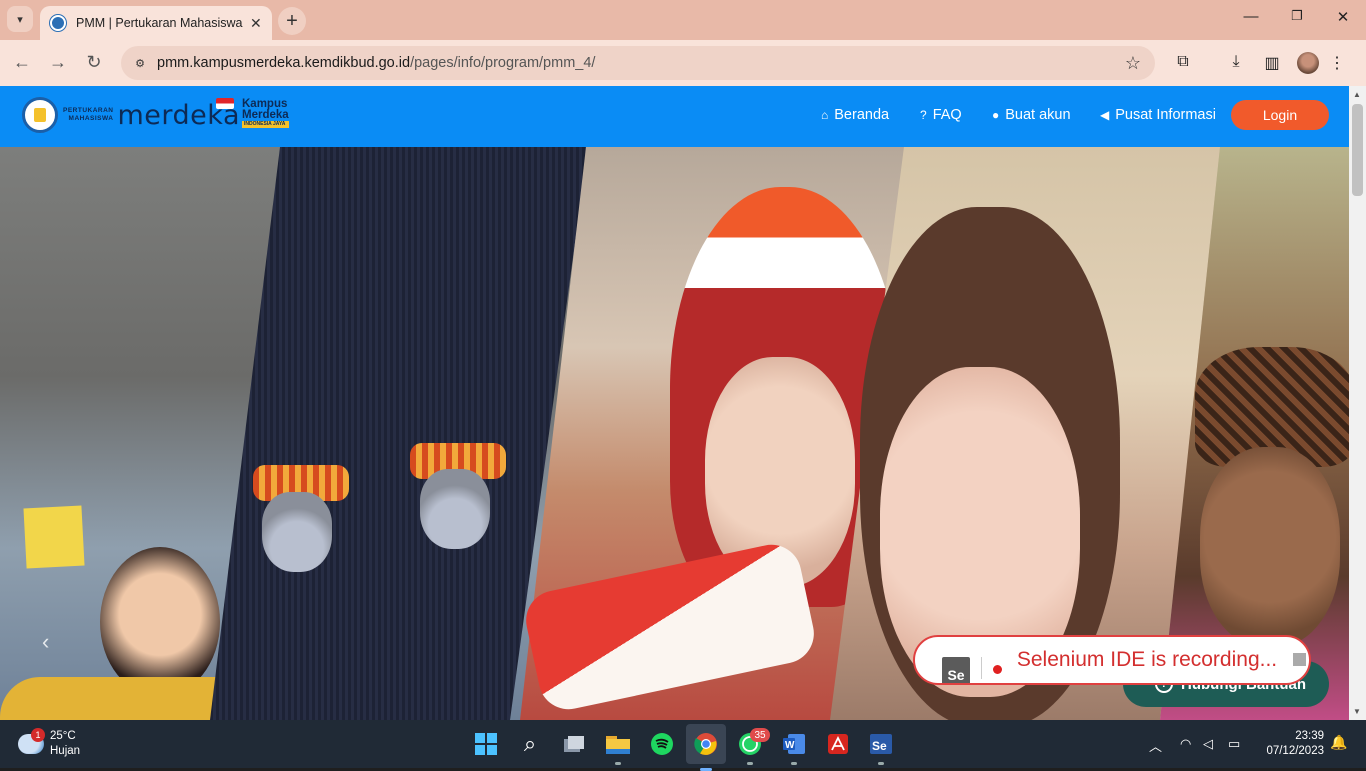 The height and width of the screenshot is (771, 1366). Describe the element at coordinates (996, 115) in the screenshot. I see `user-icon: ●` at that location.